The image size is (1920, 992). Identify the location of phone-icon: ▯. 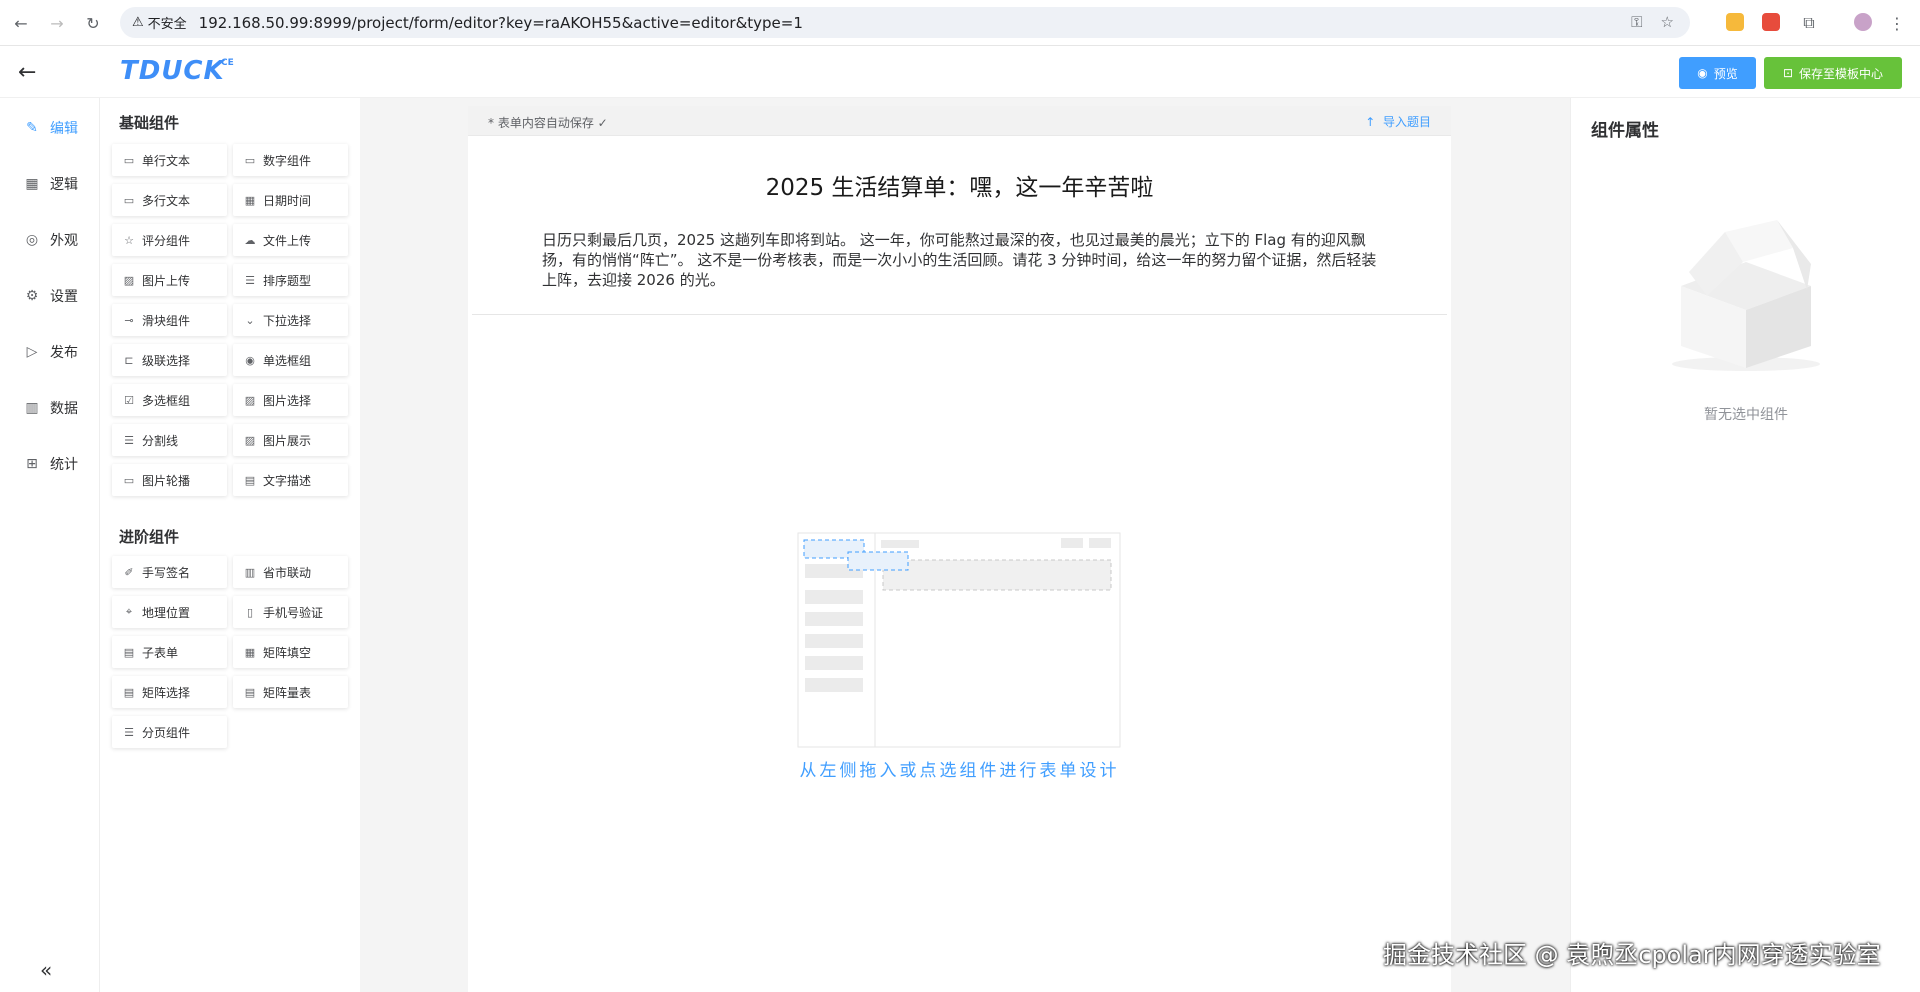
(250, 612).